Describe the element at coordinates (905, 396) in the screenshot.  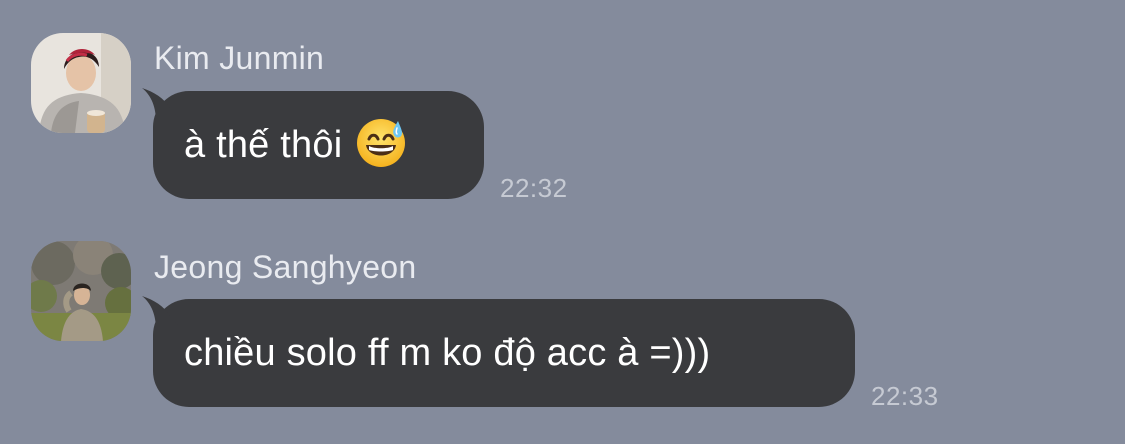
I see `message-timestamp: 22:33` at that location.